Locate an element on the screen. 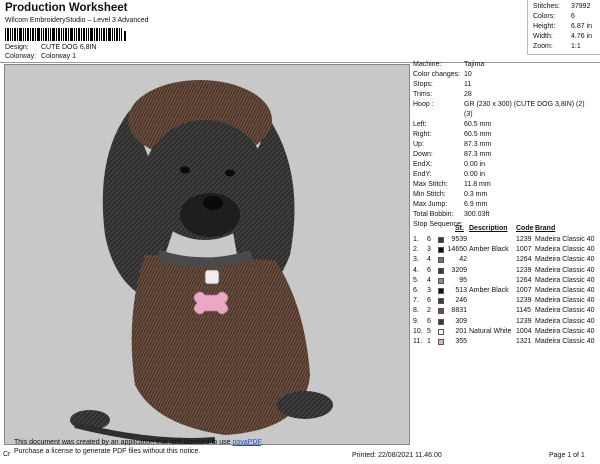 This screenshot has width=600, height=464. thread-code: 1145 is located at coordinates (524, 311).